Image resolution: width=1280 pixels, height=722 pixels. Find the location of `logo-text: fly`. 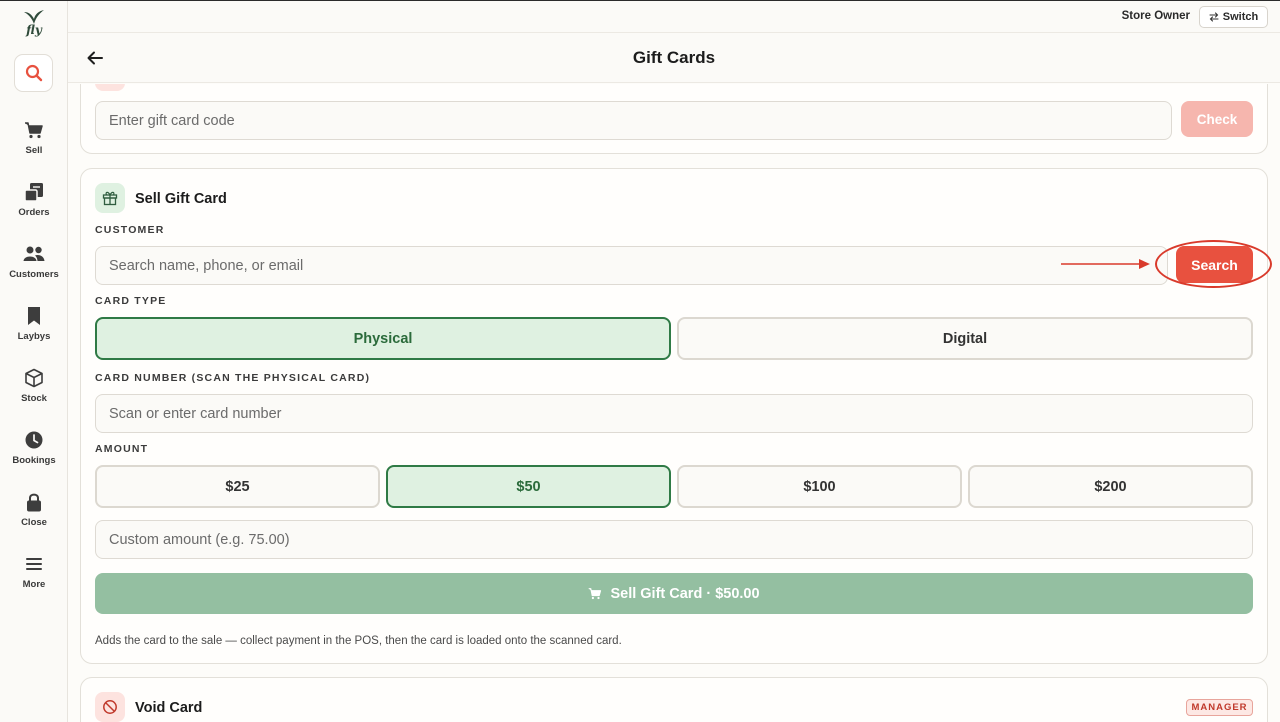

logo-text: fly is located at coordinates (34, 30).